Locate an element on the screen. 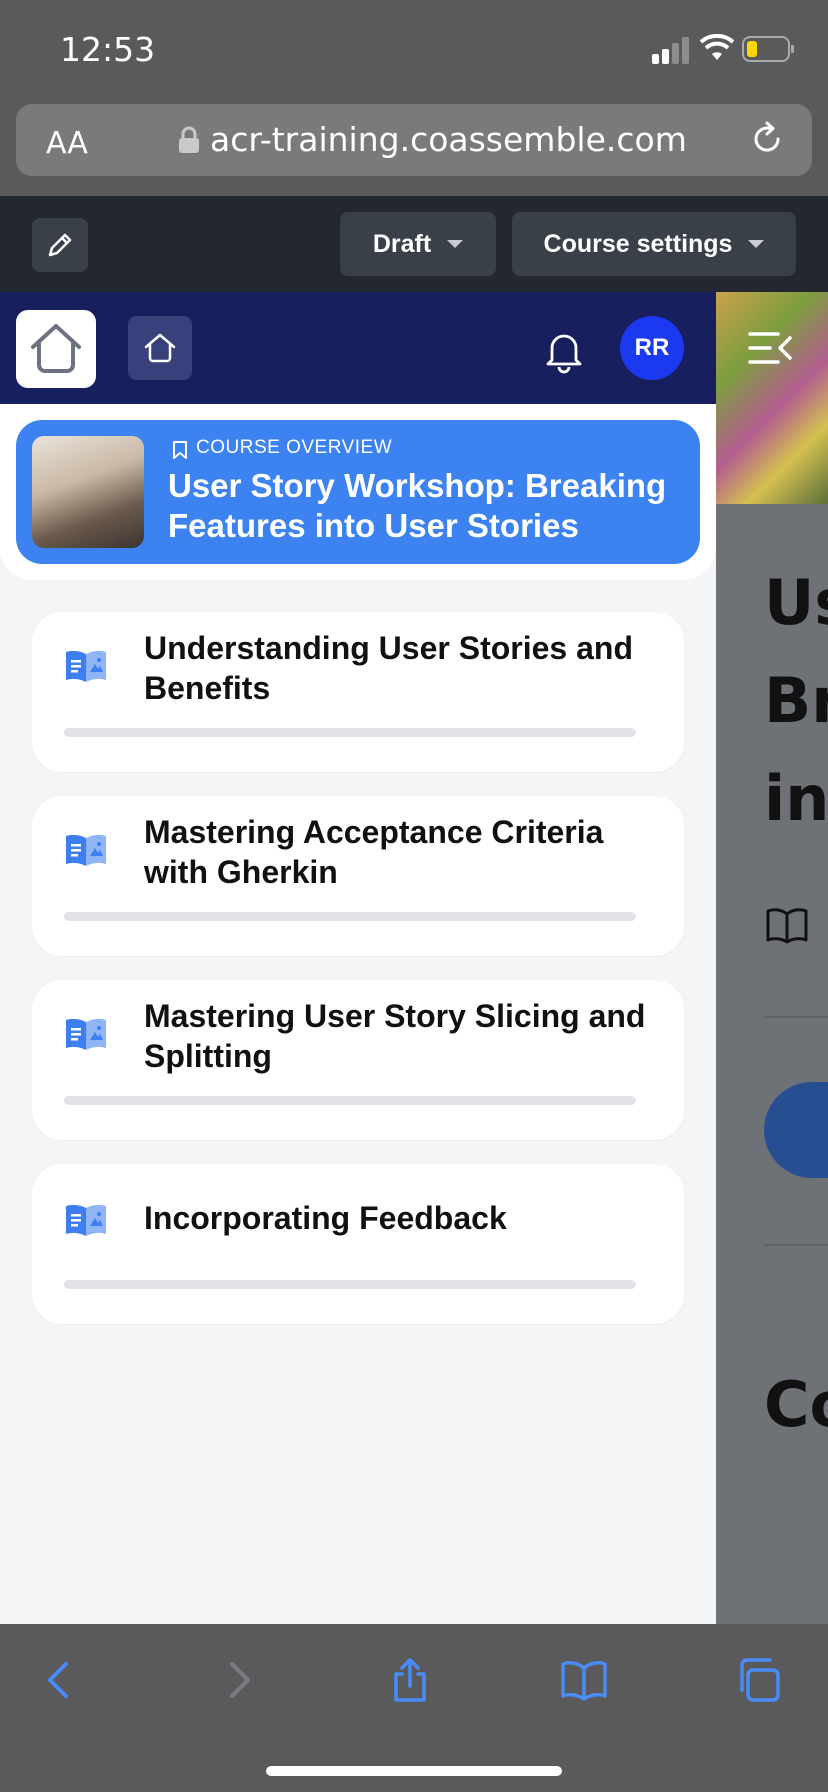 The width and height of the screenshot is (828, 1792). peek-title-line: Br is located at coordinates (796, 700).